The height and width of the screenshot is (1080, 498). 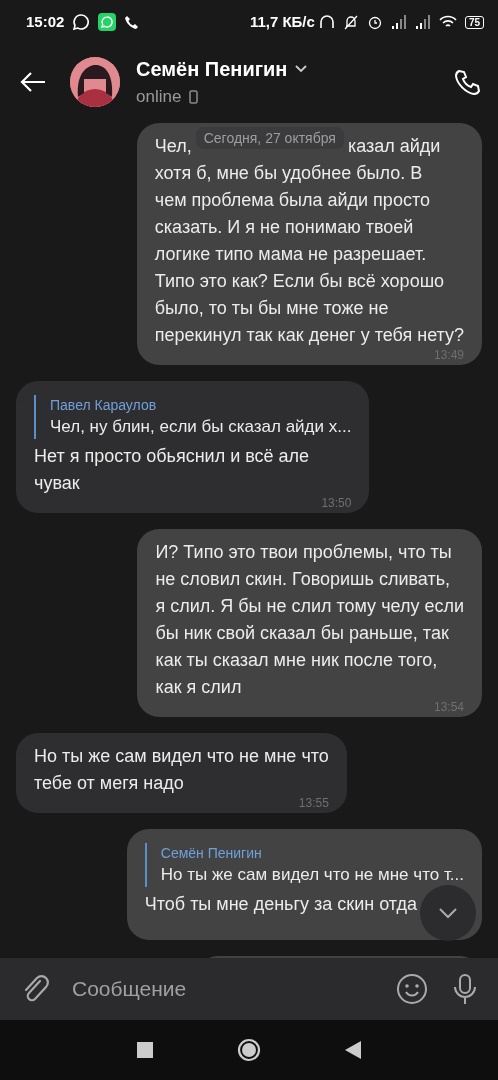 What do you see at coordinates (36, 989) in the screenshot?
I see `paperclip-icon` at bounding box center [36, 989].